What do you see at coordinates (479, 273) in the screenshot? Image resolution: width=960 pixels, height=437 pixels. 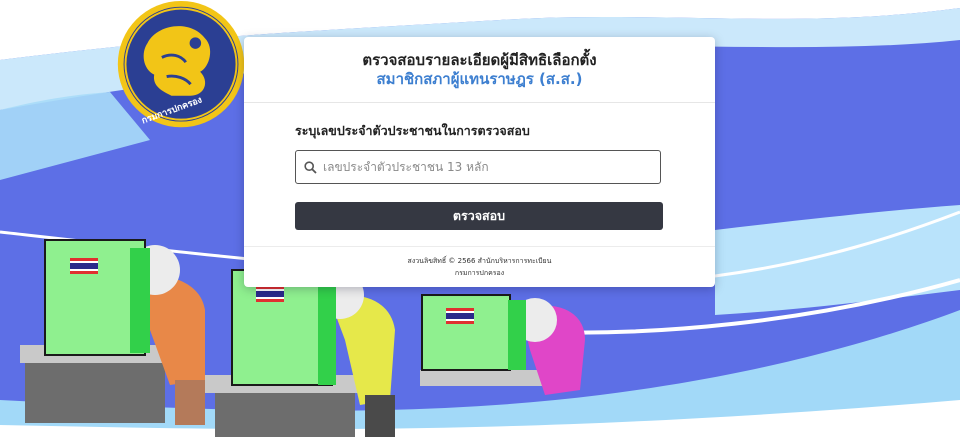 I see `org-name: กรมการปกครอง` at bounding box center [479, 273].